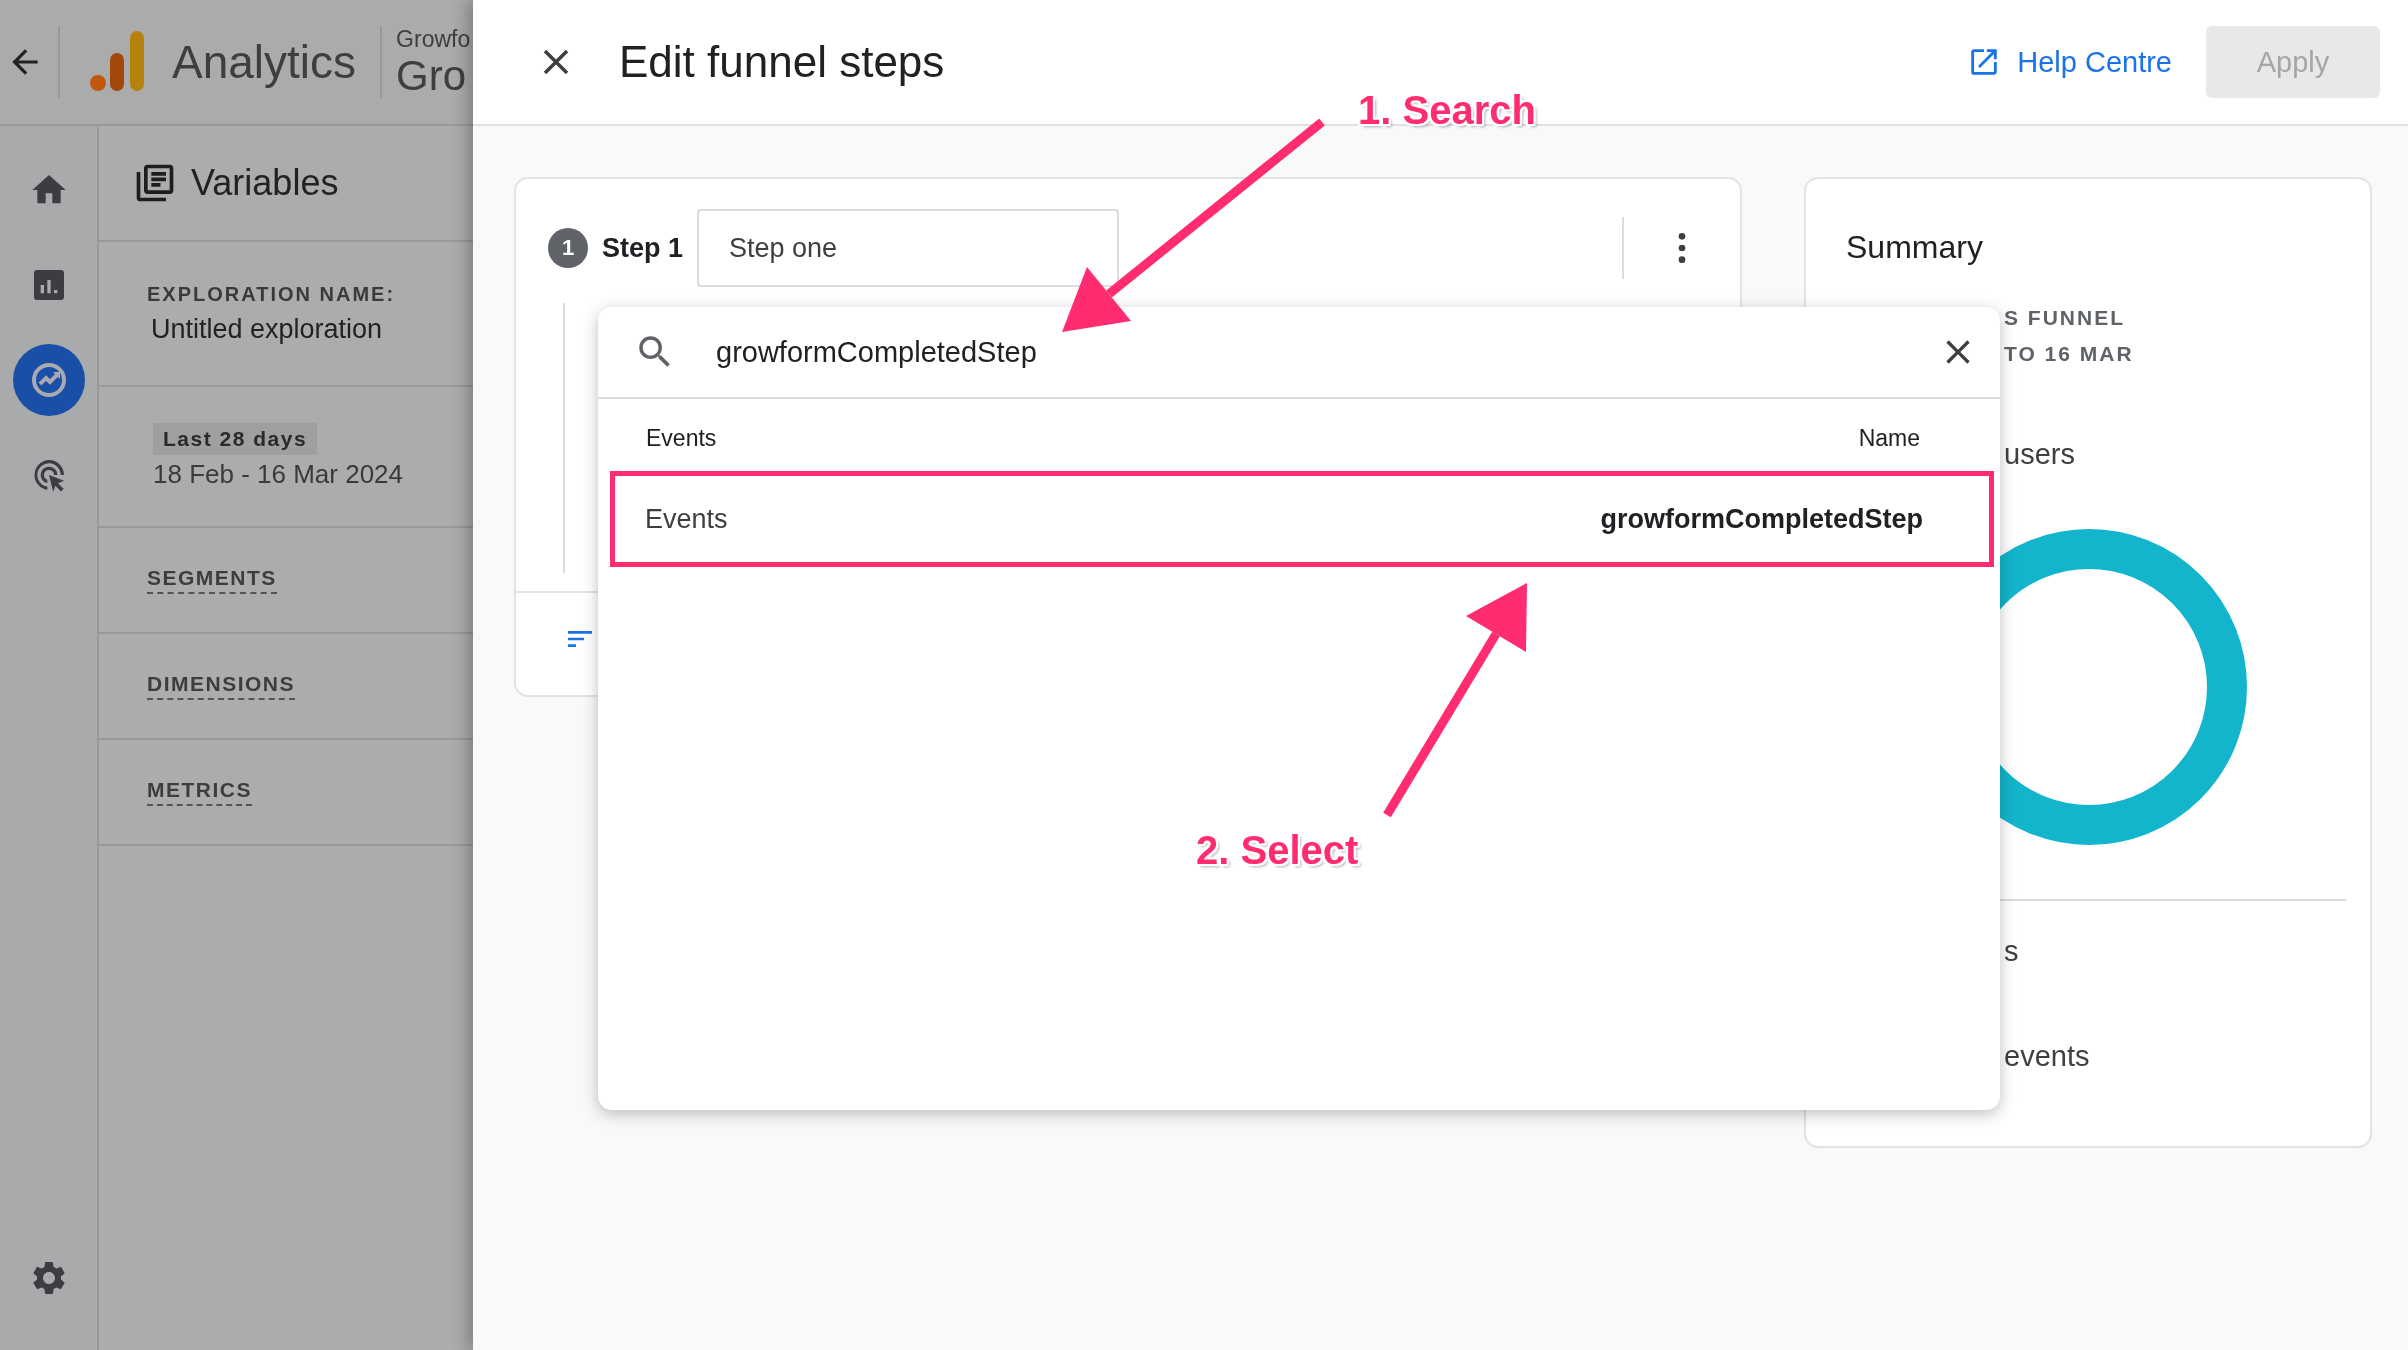  What do you see at coordinates (1326, 352) in the screenshot?
I see `search-field: growformCompletedStep` at bounding box center [1326, 352].